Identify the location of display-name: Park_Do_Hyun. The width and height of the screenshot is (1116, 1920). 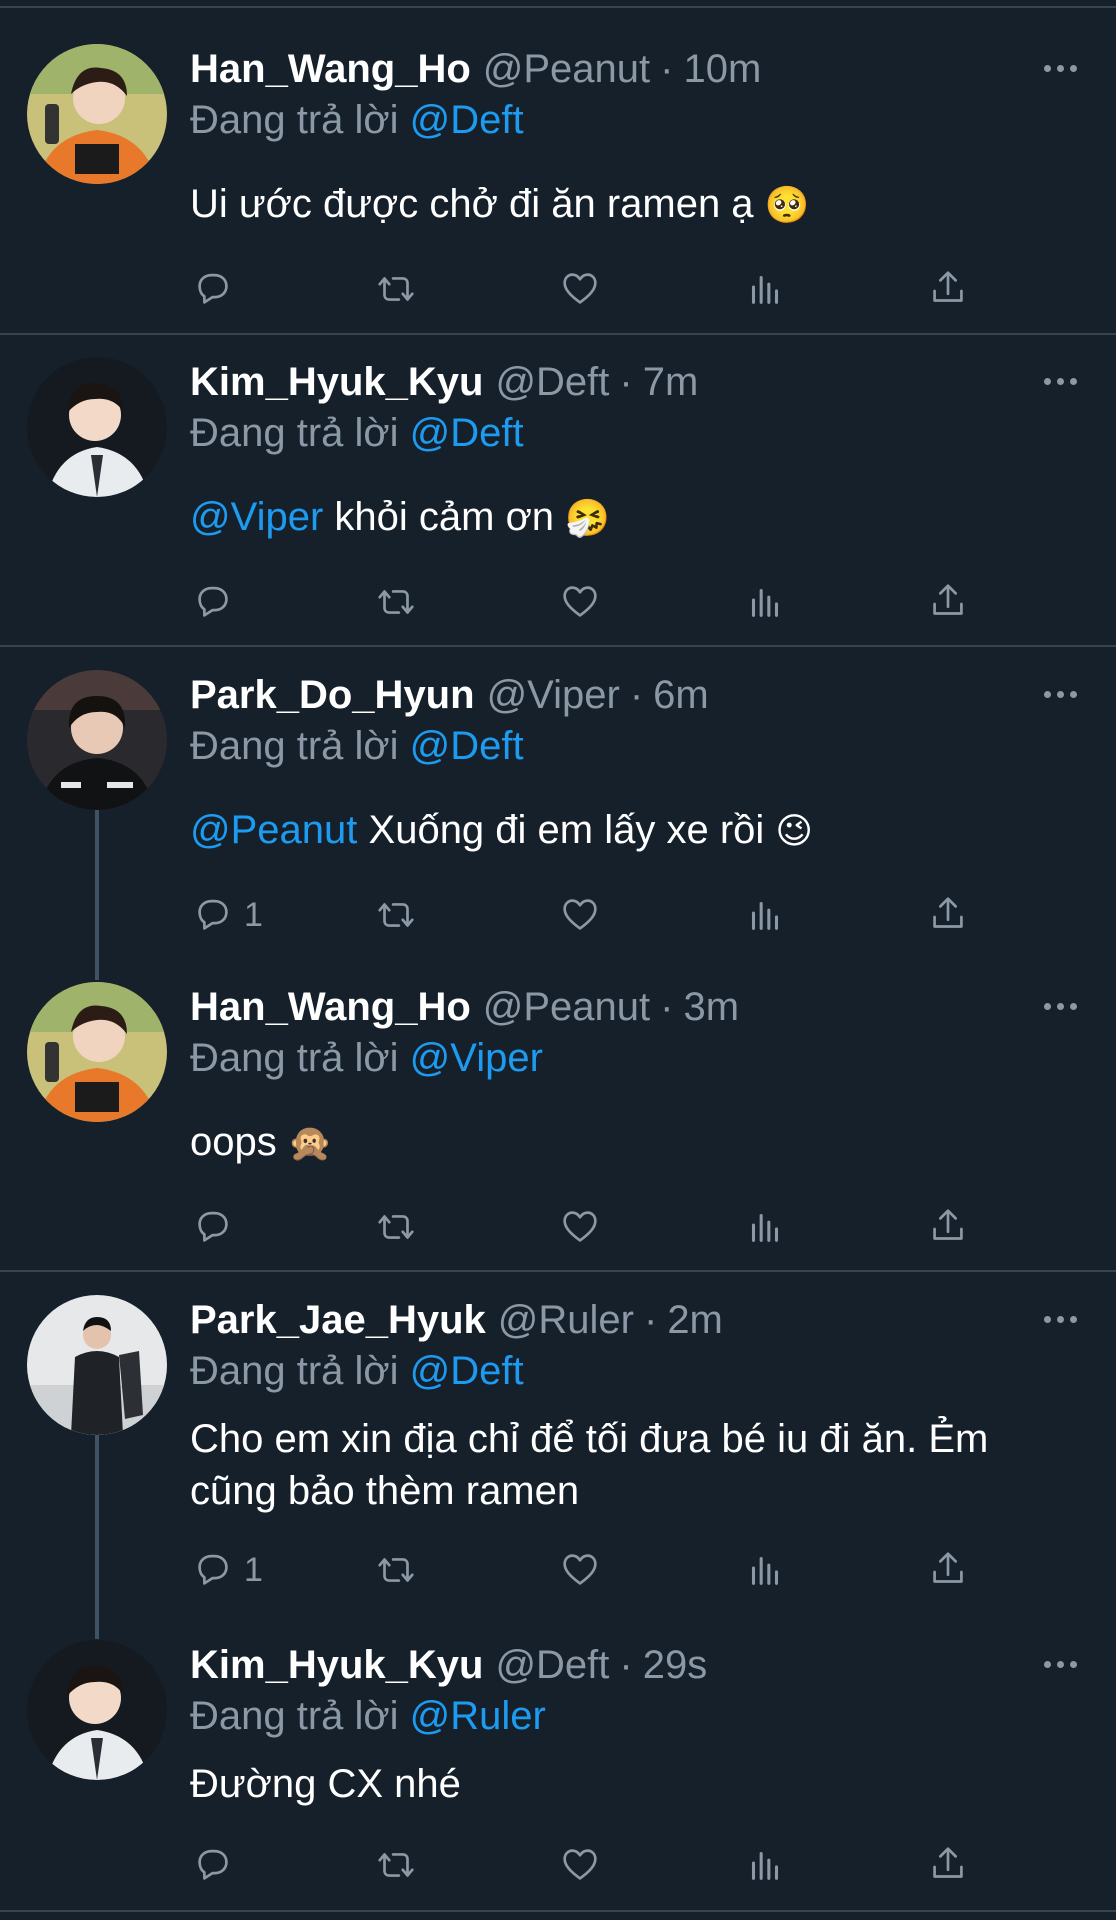
(332, 695).